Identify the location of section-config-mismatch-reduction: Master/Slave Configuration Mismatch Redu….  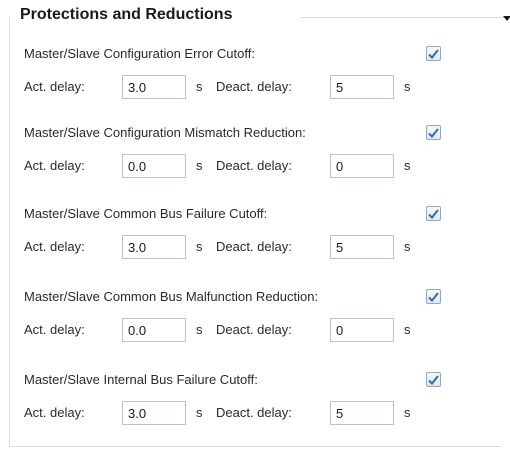
(259, 159).